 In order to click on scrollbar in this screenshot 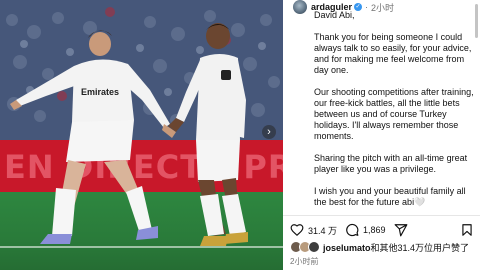, I will do `click(476, 21)`.